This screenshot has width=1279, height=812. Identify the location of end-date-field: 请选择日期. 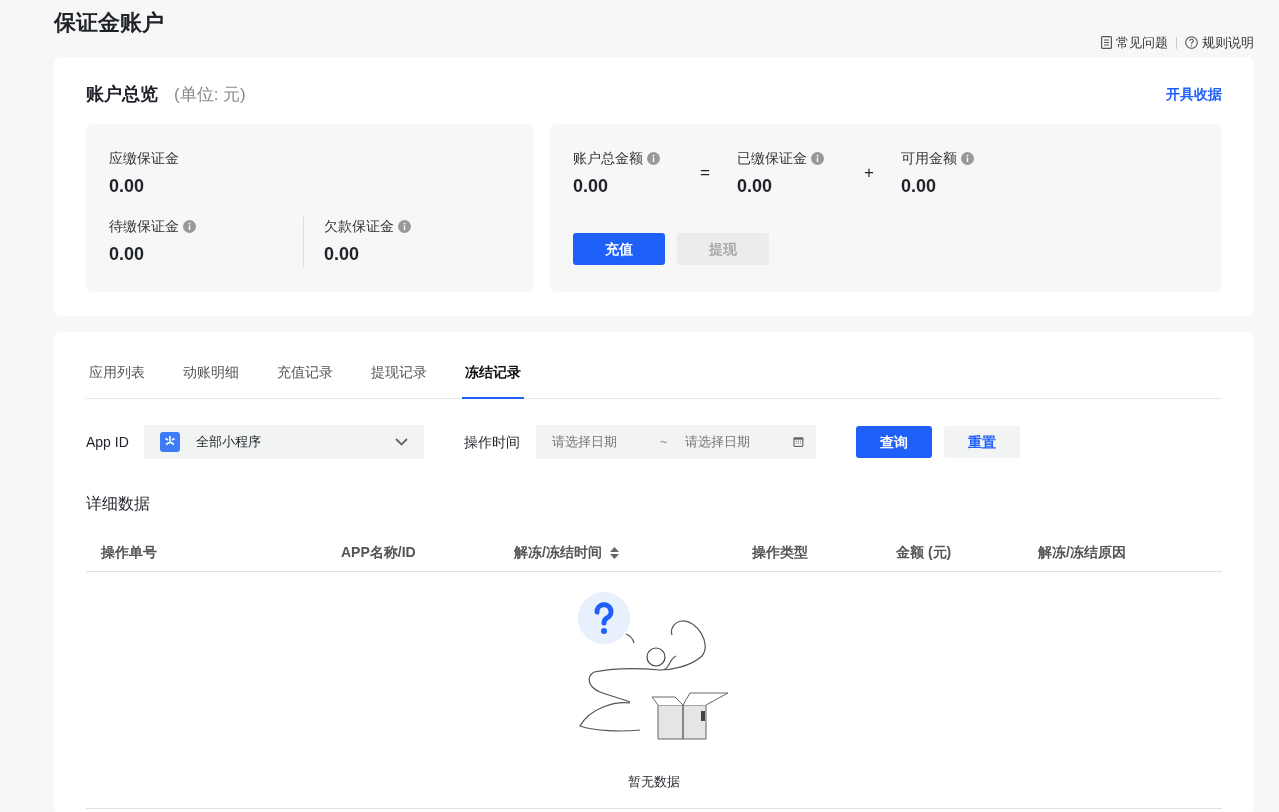
(738, 442).